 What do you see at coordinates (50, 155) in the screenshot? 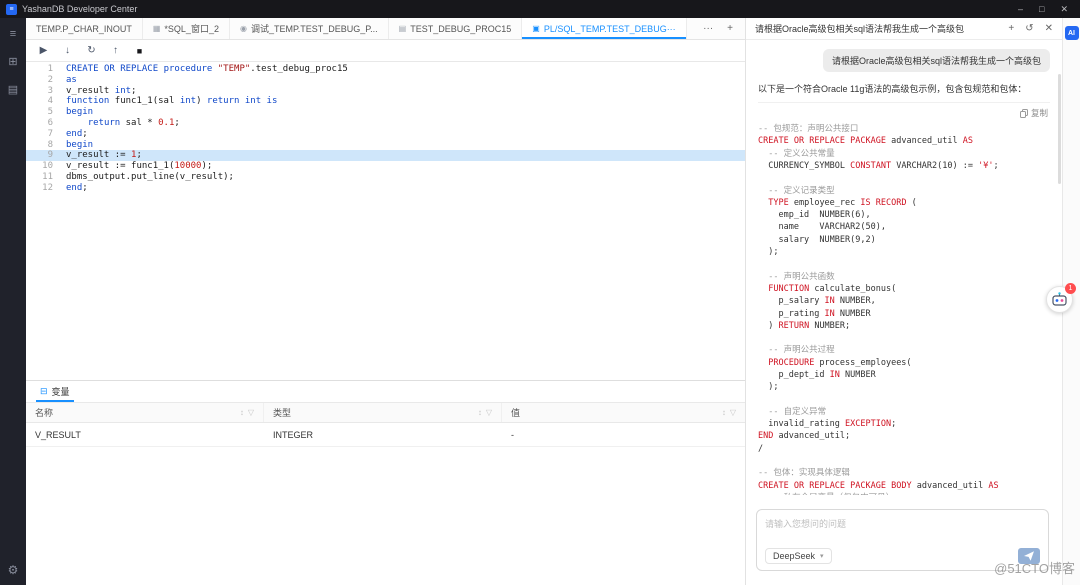
I see `line-number: 9` at bounding box center [50, 155].